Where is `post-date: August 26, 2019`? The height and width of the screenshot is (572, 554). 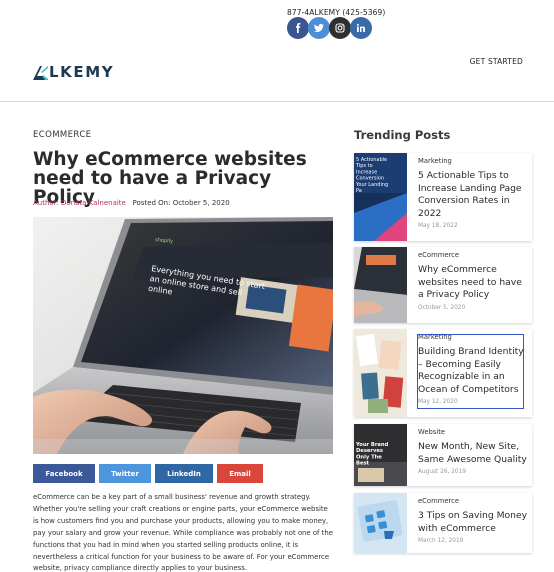
post-date: August 26, 2019 is located at coordinates (442, 472).